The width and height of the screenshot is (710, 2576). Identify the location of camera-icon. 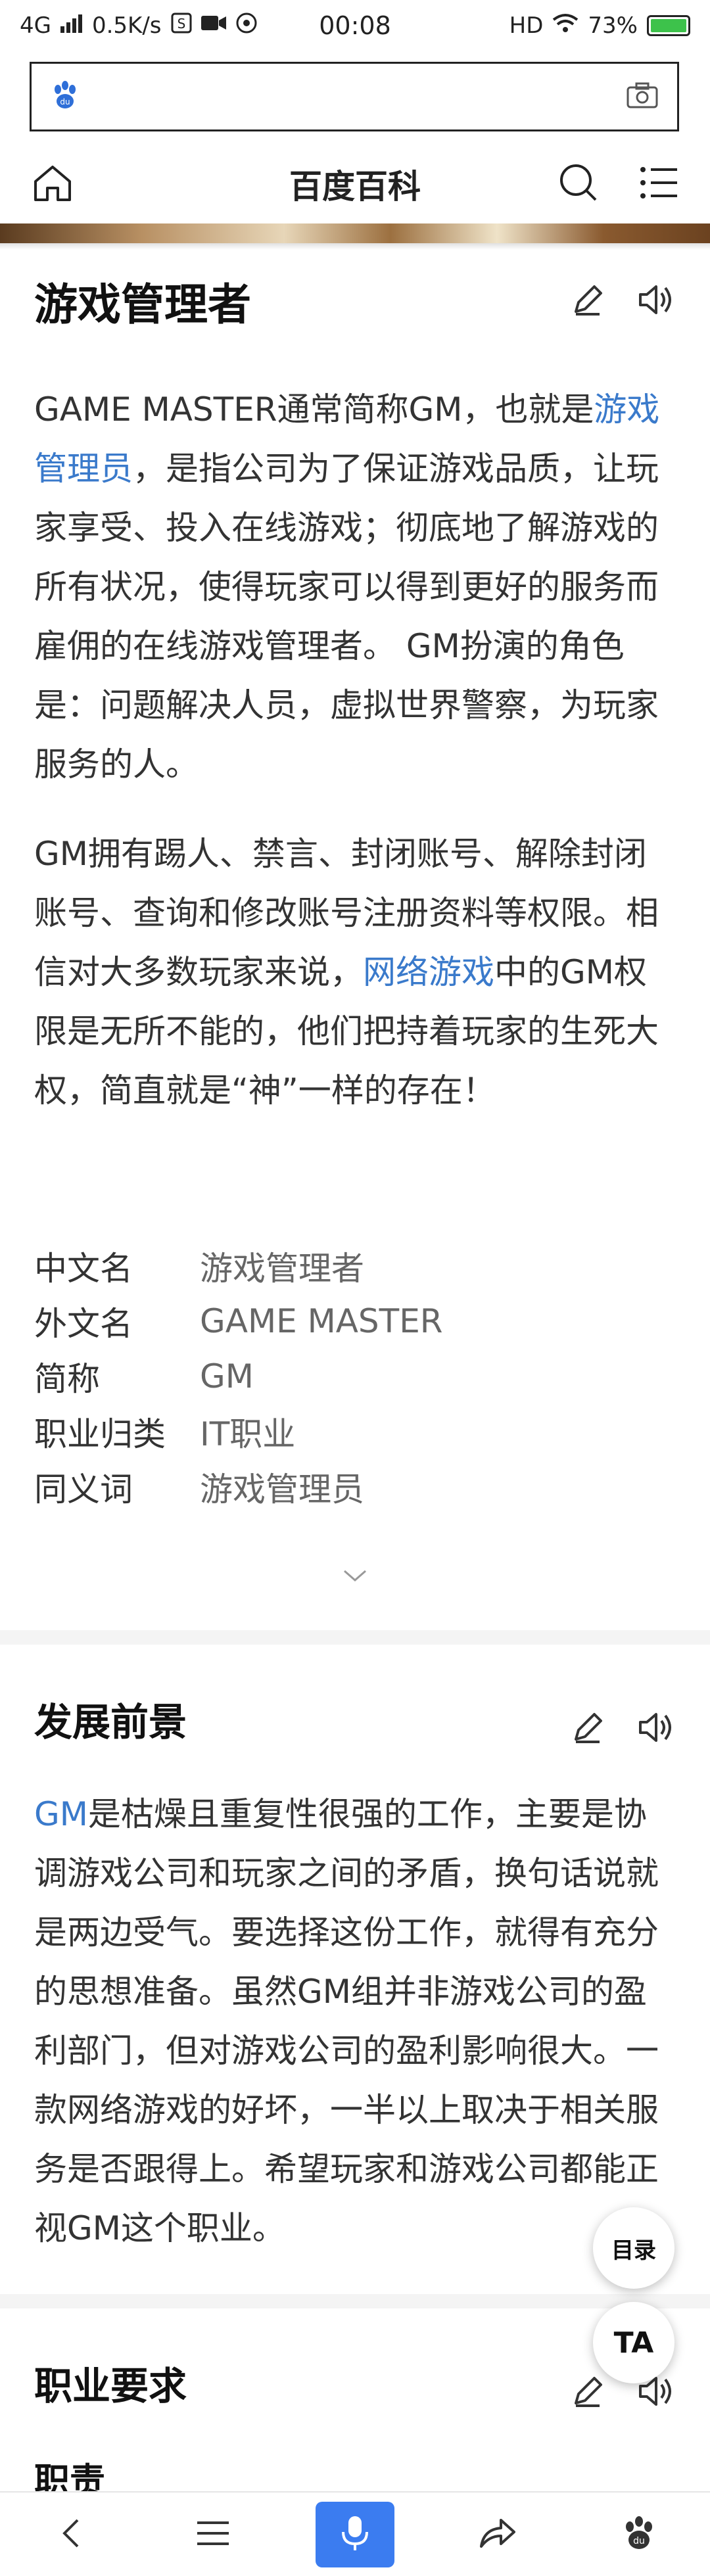
(642, 97).